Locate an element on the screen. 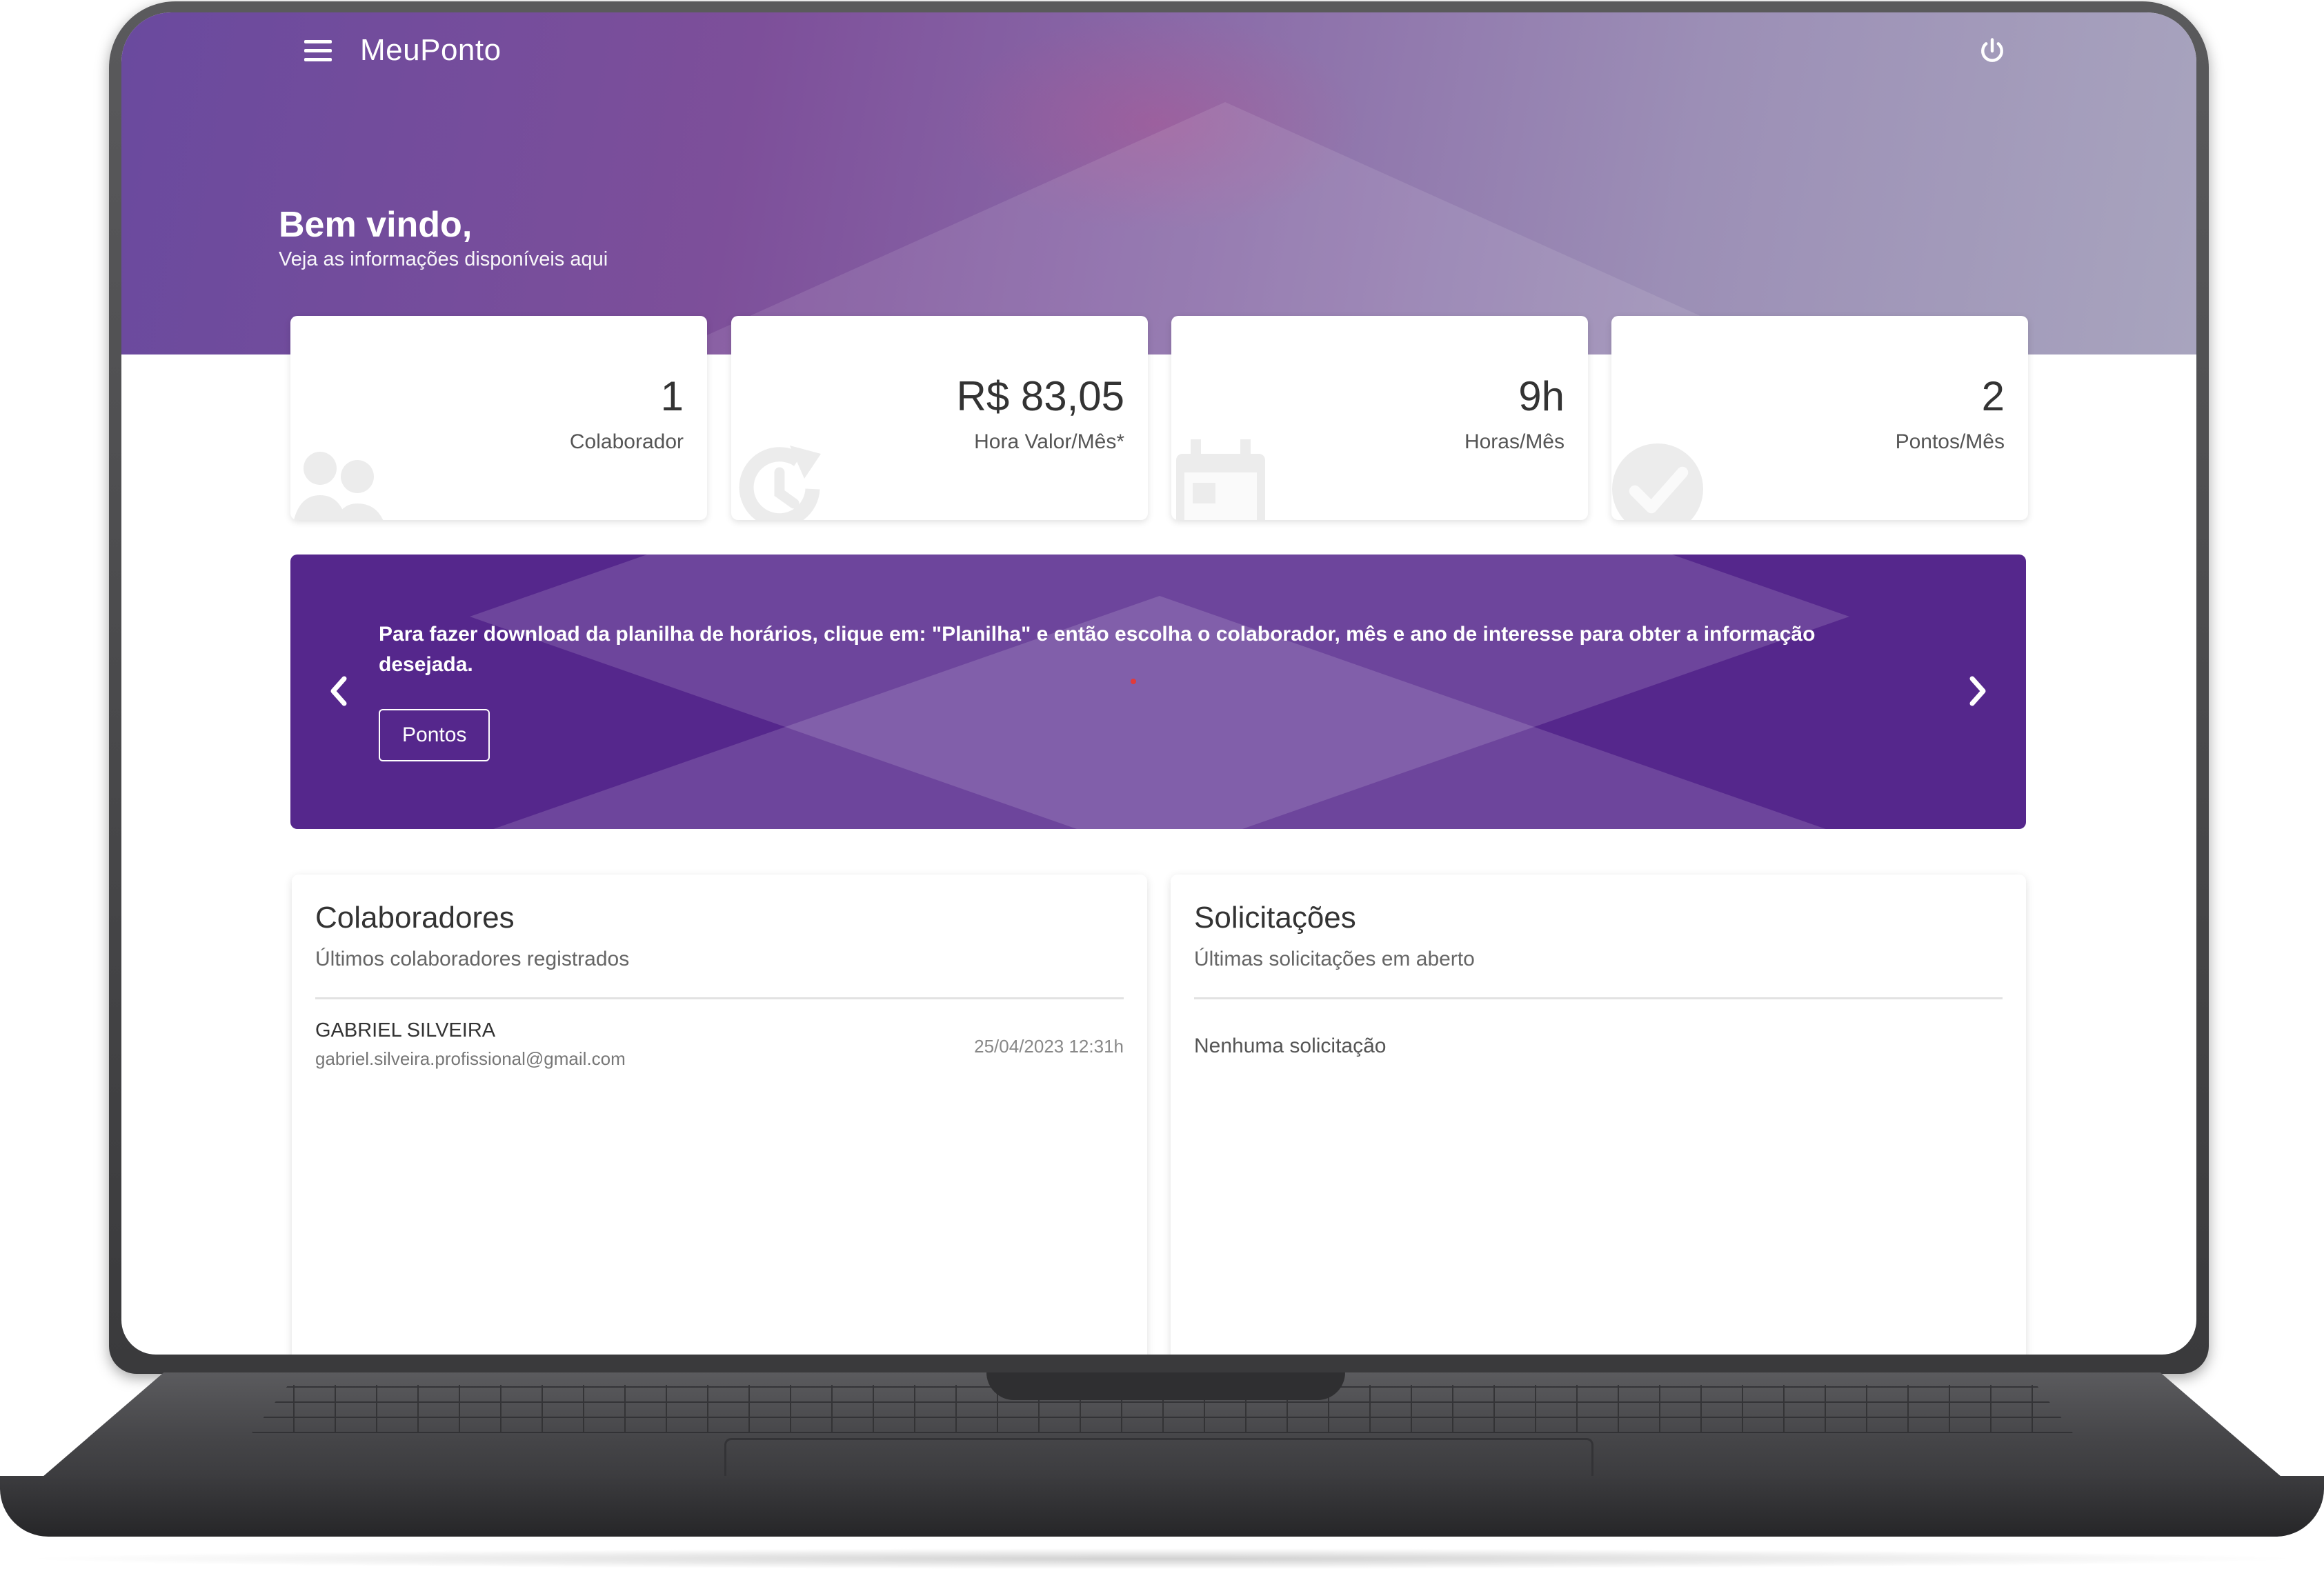  calendar-icon is located at coordinates (1221, 479).